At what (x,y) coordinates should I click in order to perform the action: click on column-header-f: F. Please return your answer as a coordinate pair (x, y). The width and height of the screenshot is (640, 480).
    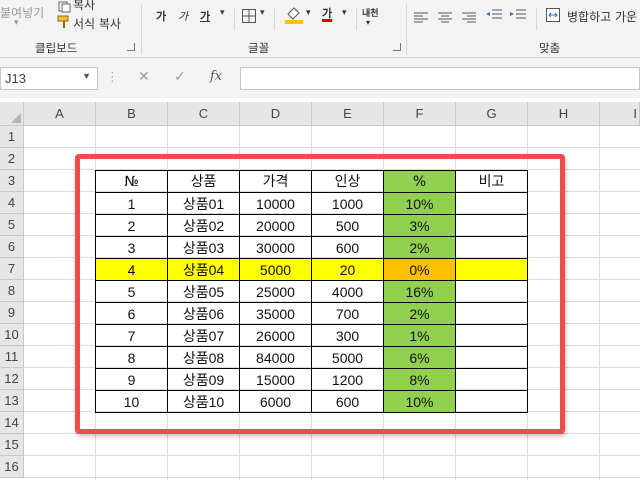
    Looking at the image, I should click on (420, 114).